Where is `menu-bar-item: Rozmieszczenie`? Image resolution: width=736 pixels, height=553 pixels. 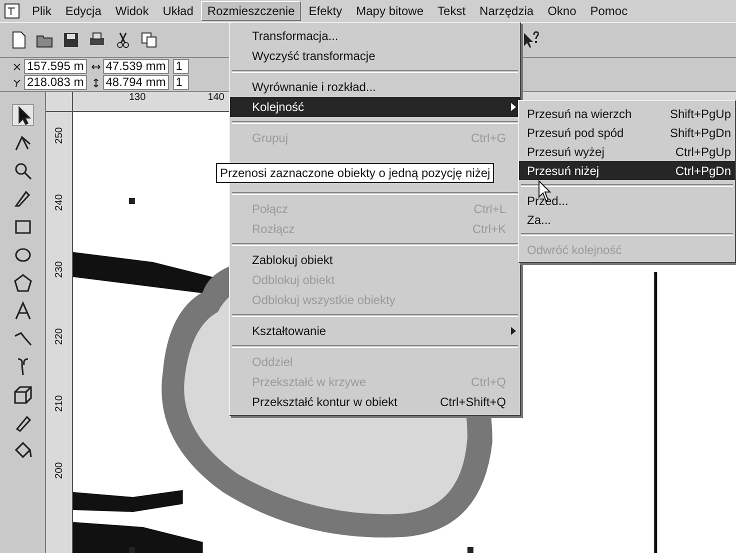
menu-bar-item: Rozmieszczenie is located at coordinates (251, 11).